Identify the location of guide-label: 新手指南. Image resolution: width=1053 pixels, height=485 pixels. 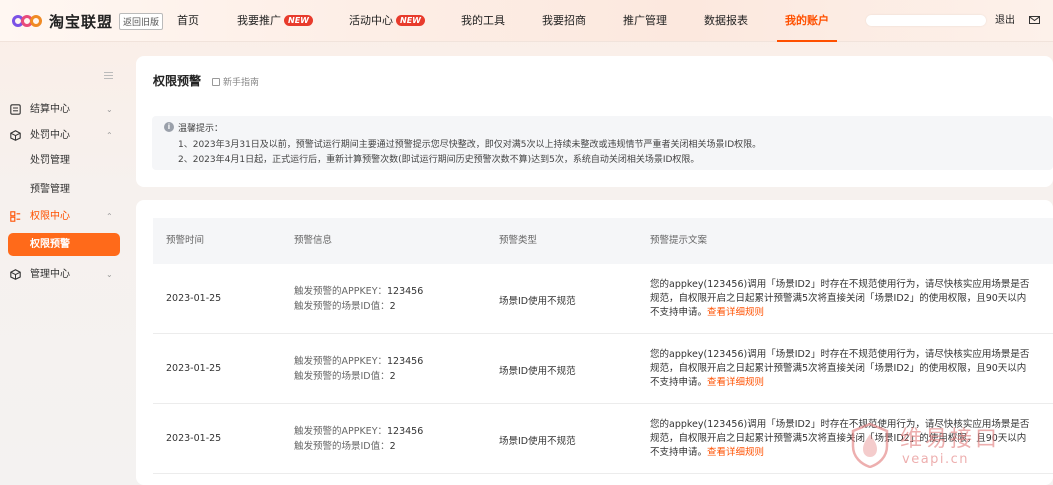
(241, 83).